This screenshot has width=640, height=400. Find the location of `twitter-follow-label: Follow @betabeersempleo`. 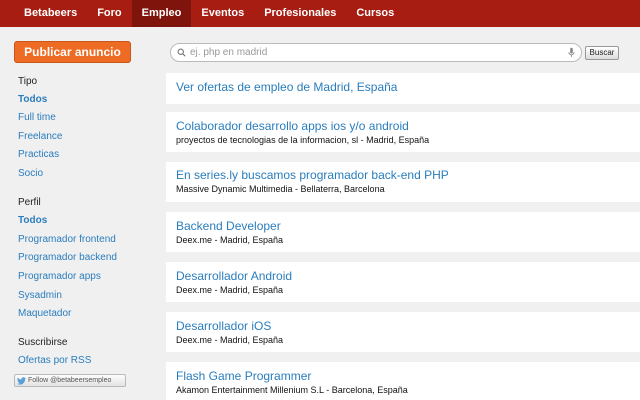

twitter-follow-label: Follow @betabeersempleo is located at coordinates (70, 380).